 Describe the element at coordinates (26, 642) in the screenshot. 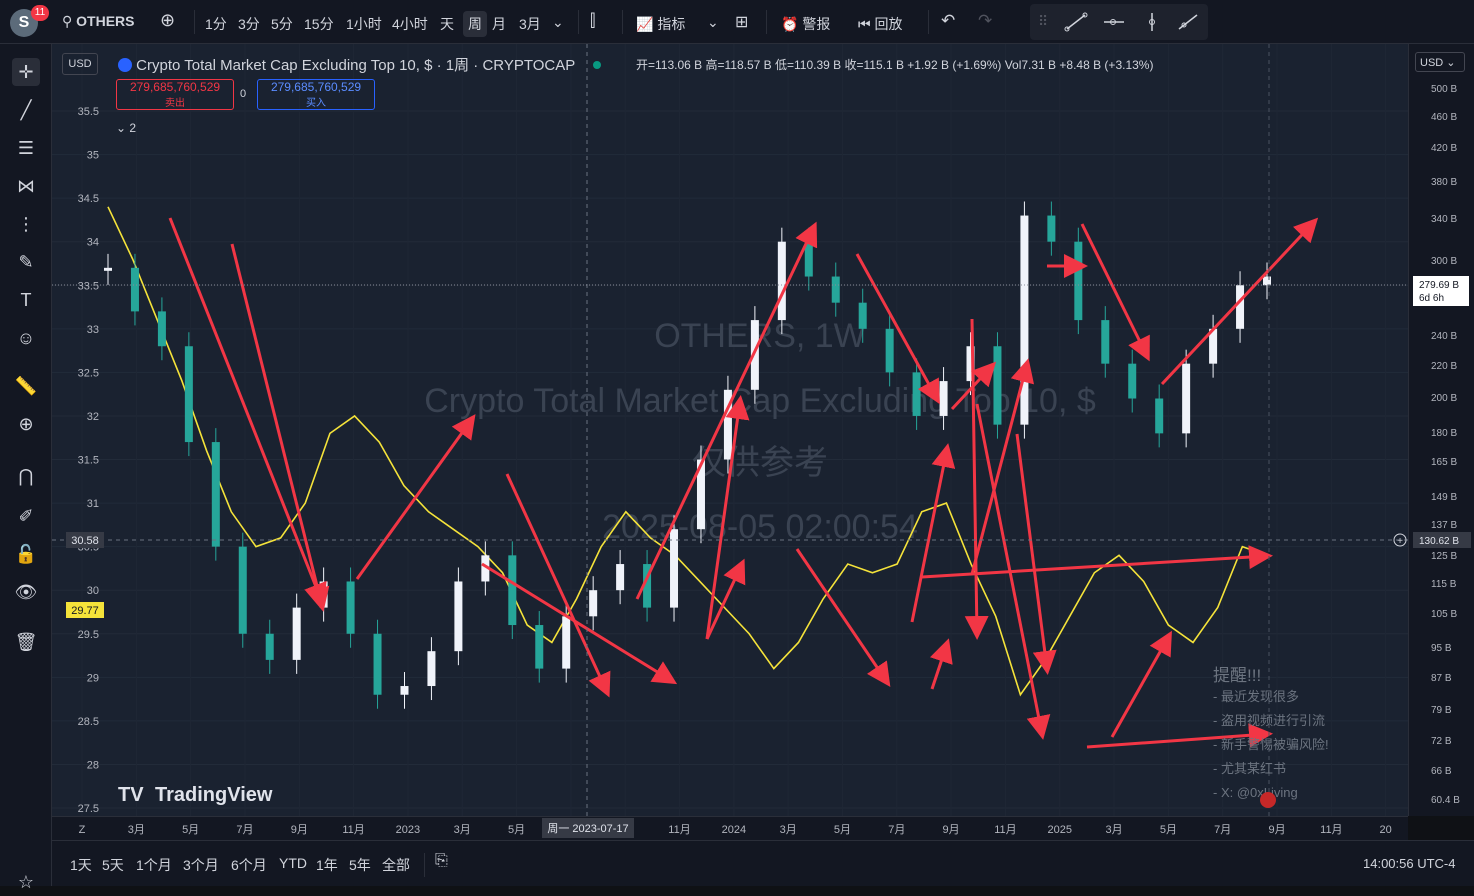

I see `trash-icon: 🗑` at that location.